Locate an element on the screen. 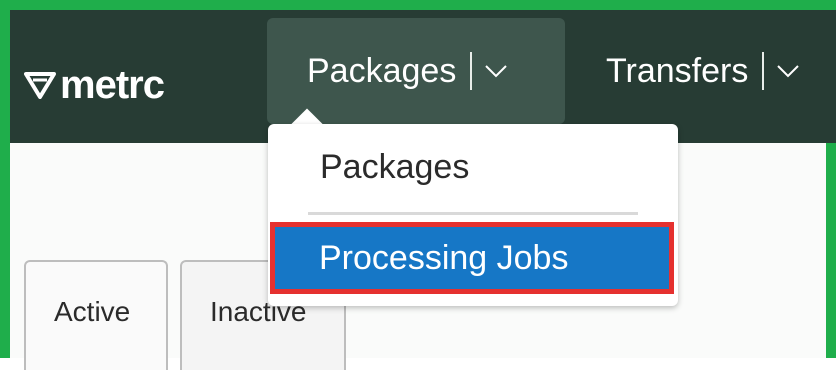 Image resolution: width=836 pixels, height=370 pixels. nav-packages-menu: Packages is located at coordinates (416, 71).